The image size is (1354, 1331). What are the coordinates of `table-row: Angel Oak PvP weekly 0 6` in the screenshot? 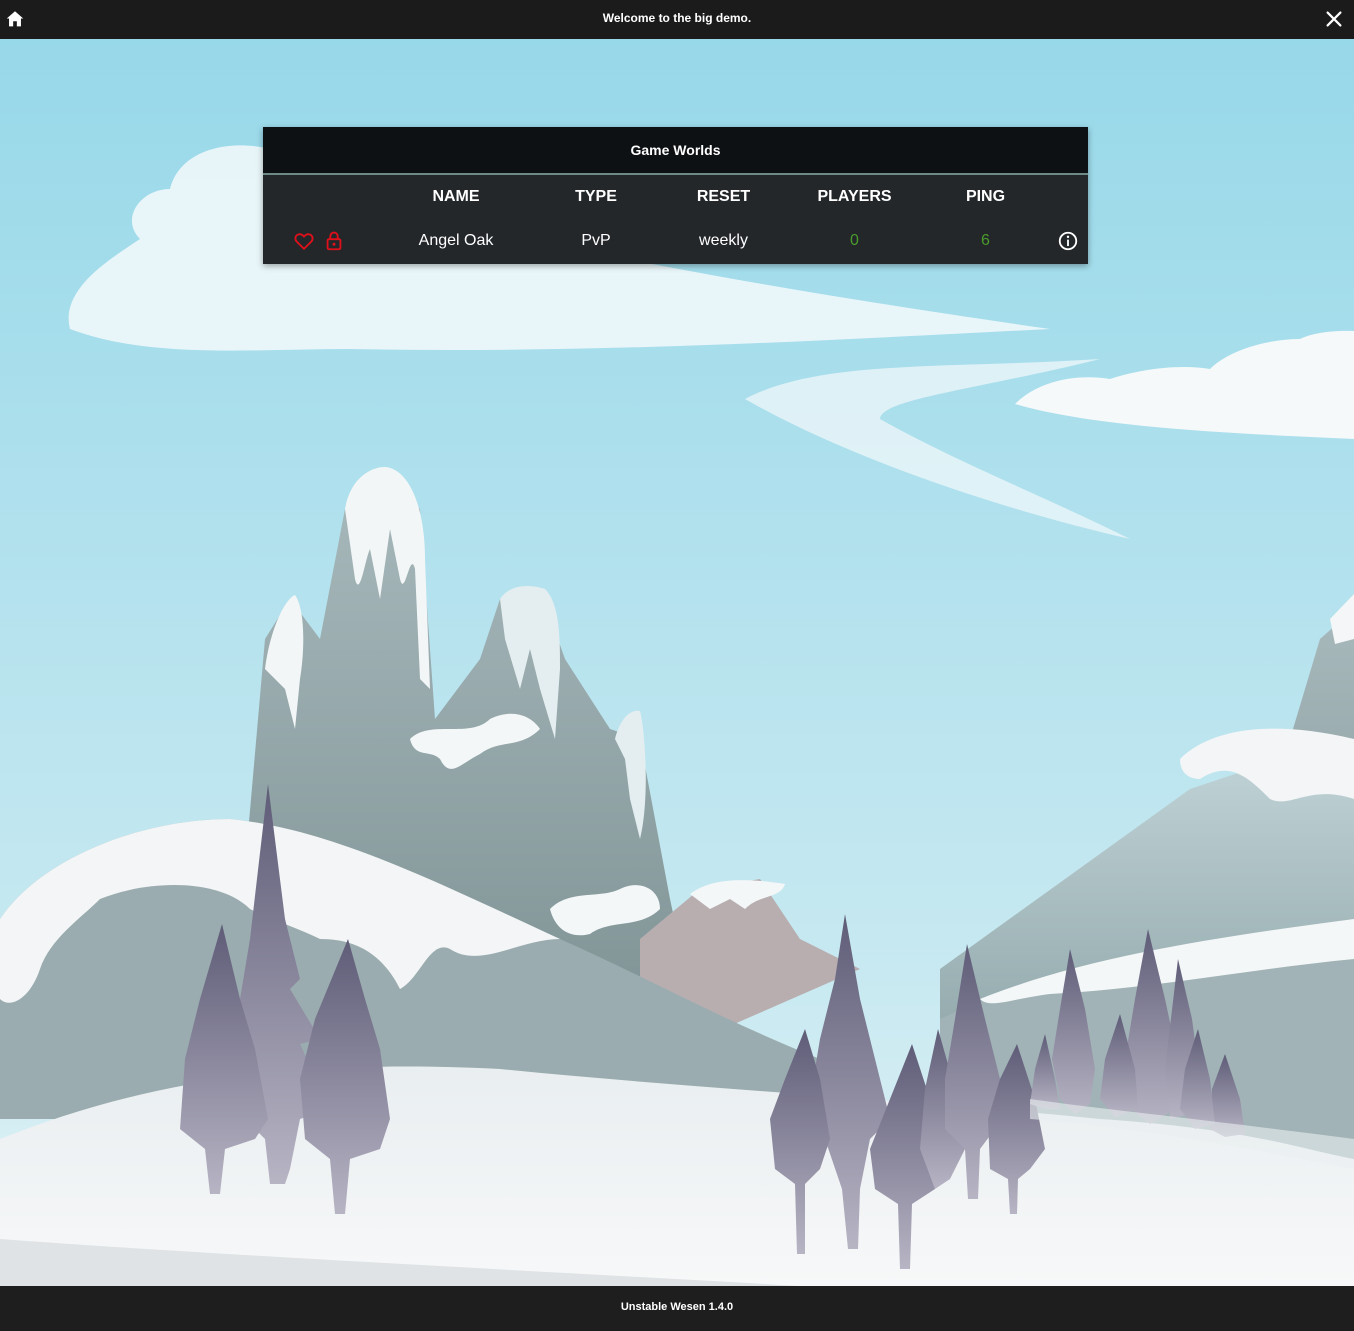 It's located at (675, 241).